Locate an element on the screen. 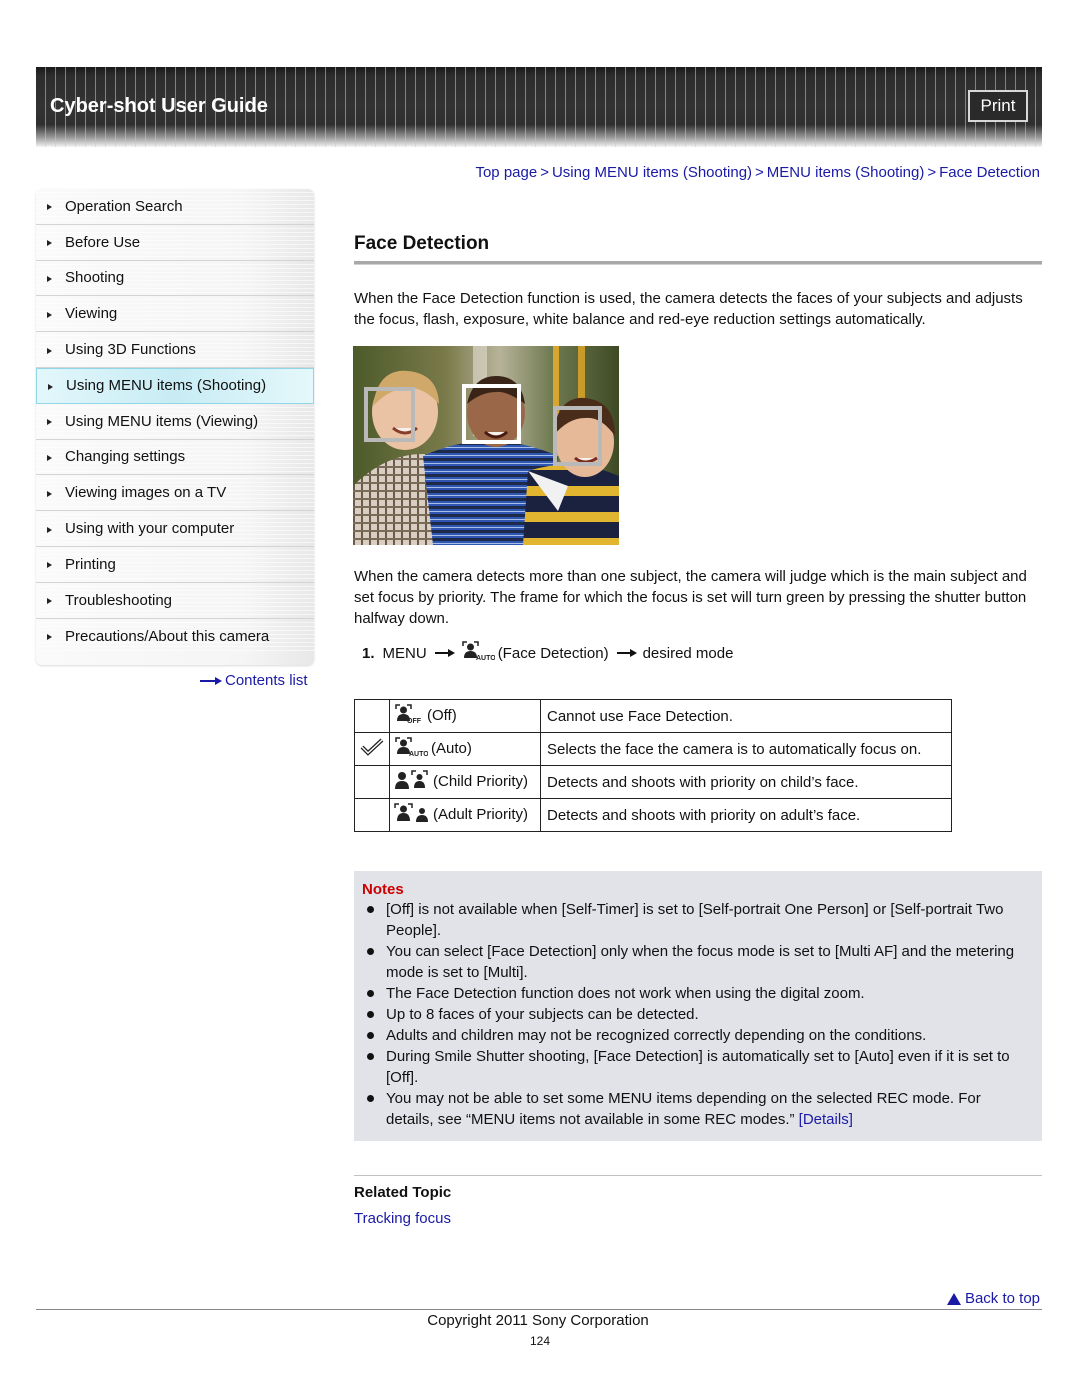 This screenshot has height=1397, width=1080. page-number: 124 is located at coordinates (540, 1341).